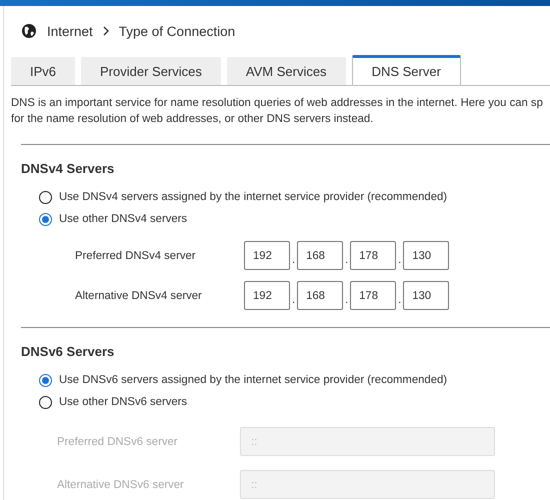  Describe the element at coordinates (136, 256) in the screenshot. I see `field-label: Preferred DNSv4 server` at that location.